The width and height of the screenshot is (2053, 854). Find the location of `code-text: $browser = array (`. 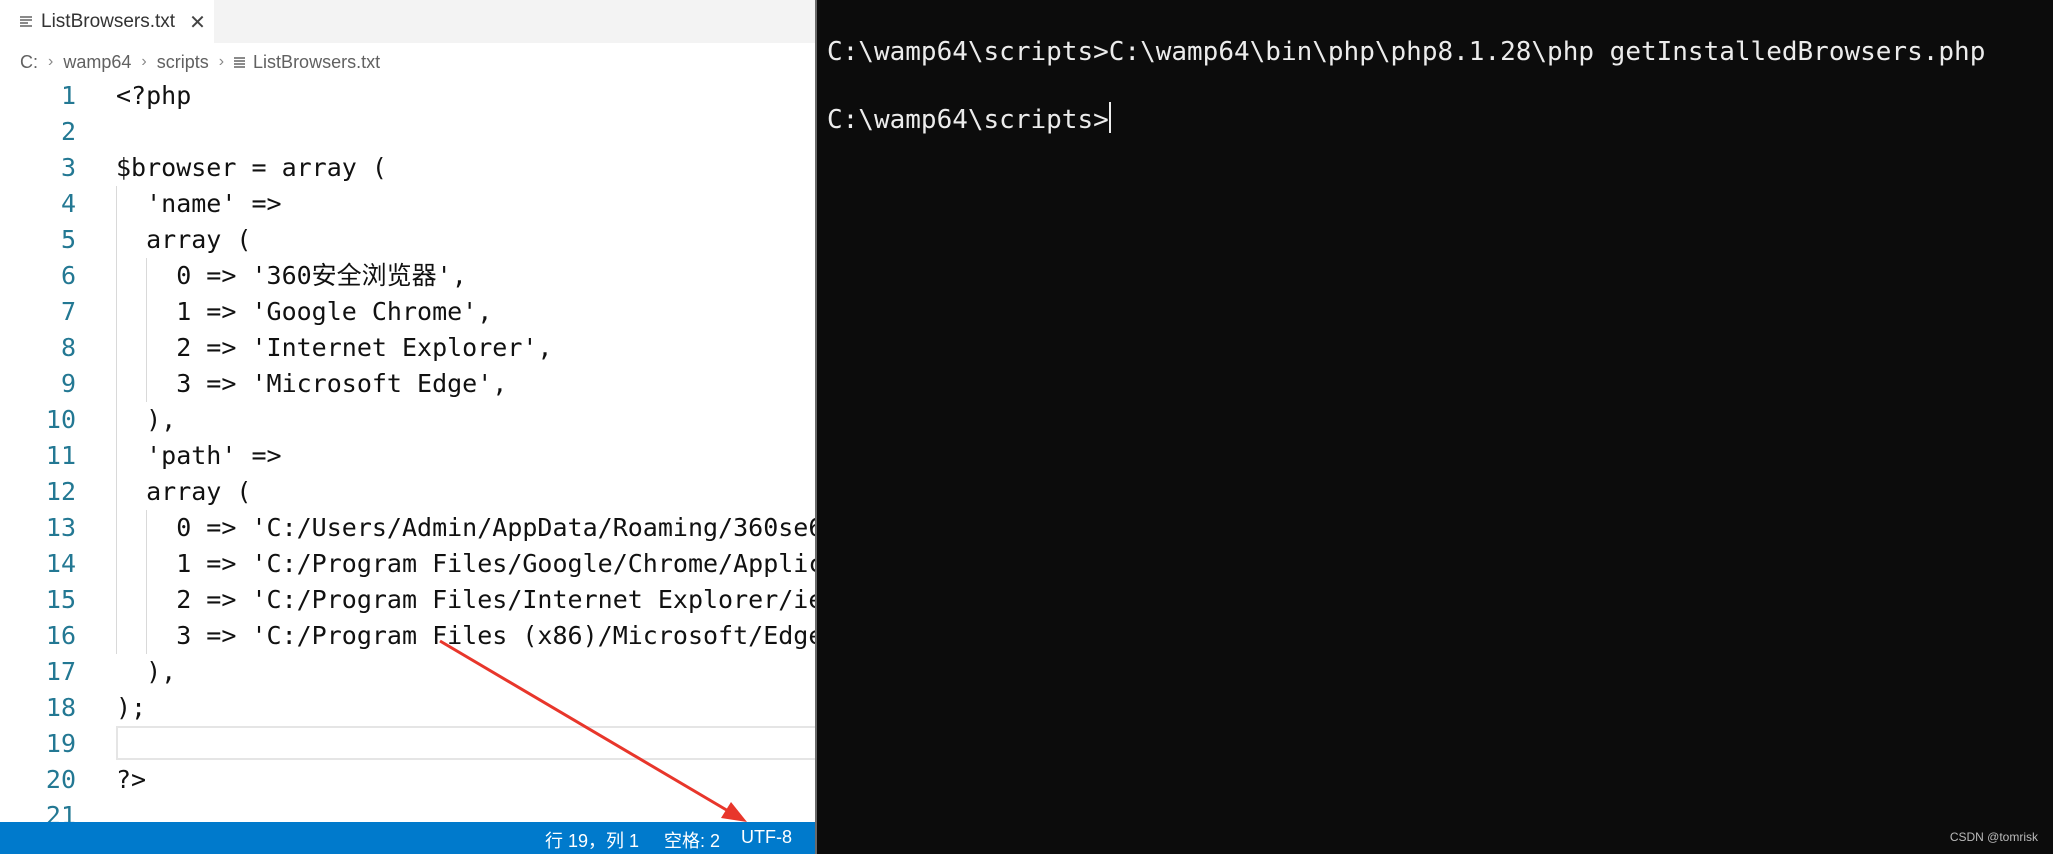

code-text: $browser = array ( is located at coordinates (251, 167).